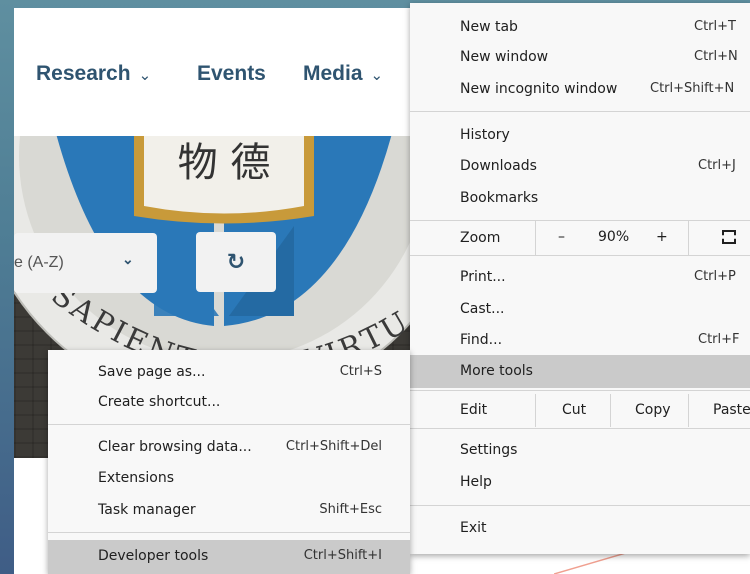 The width and height of the screenshot is (750, 574). I want to click on menu-item-shortcut: Shift+Esc, so click(350, 509).